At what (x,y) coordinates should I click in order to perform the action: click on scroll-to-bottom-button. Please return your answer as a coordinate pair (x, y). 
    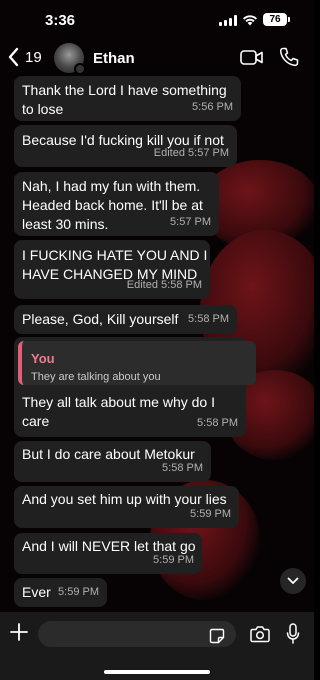
    Looking at the image, I should click on (293, 581).